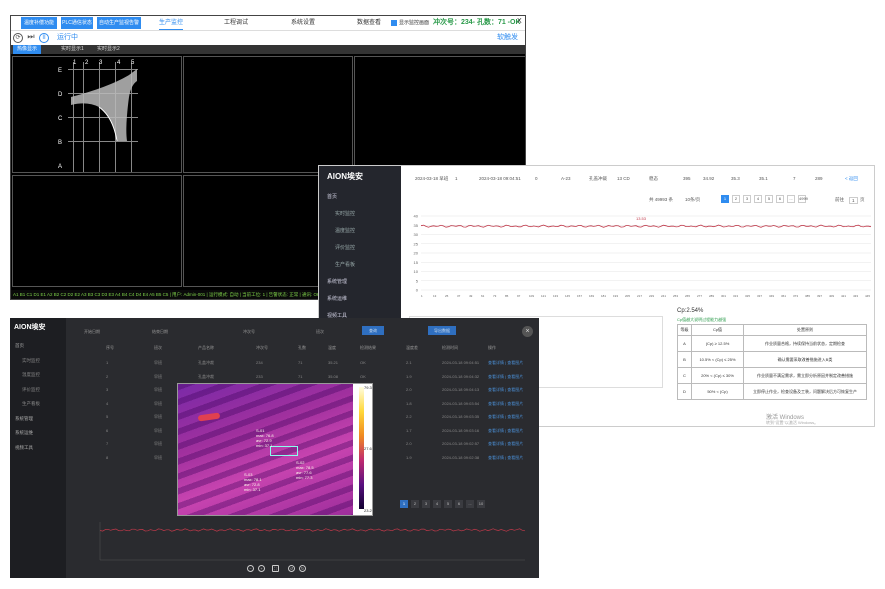 The width and height of the screenshot is (885, 589). Describe the element at coordinates (853, 200) in the screenshot. I see `goto-input: 1` at that location.